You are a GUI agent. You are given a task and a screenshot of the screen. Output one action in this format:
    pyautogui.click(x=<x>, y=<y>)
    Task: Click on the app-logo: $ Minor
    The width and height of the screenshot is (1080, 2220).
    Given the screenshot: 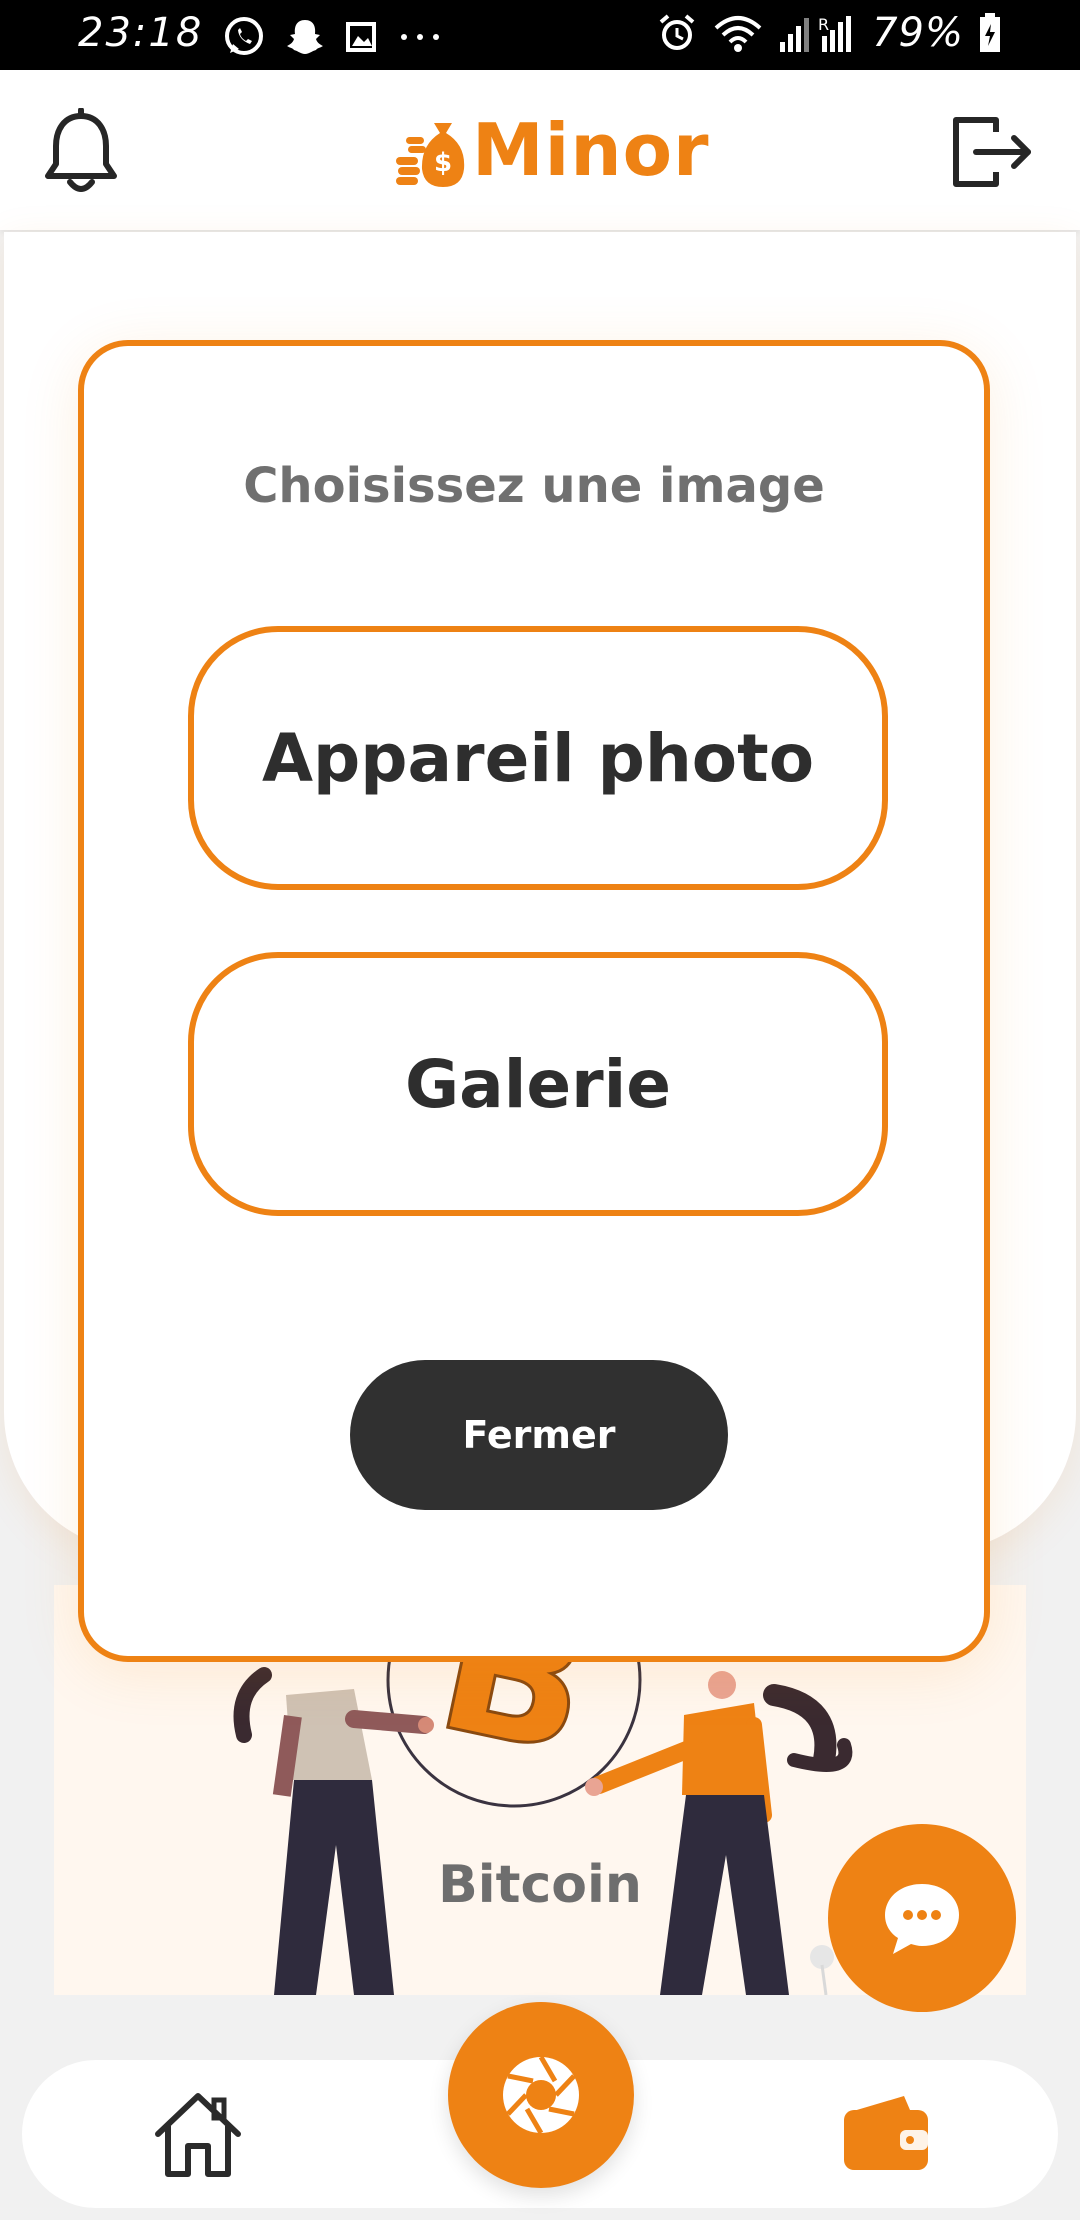 What is the action you would take?
    pyautogui.click(x=552, y=150)
    